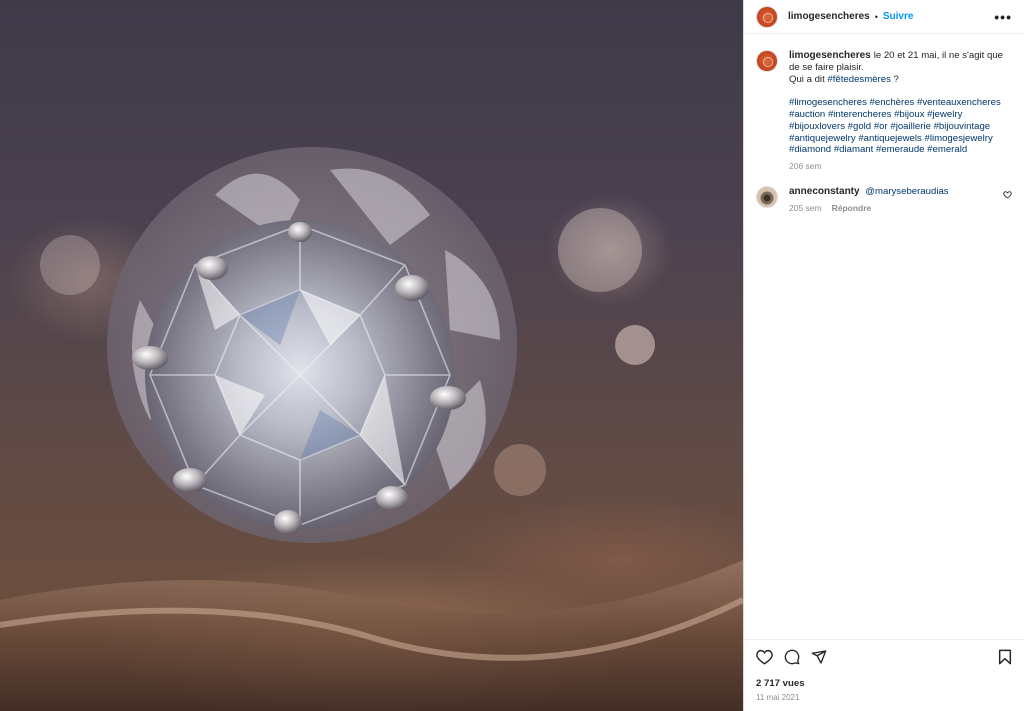 Image resolution: width=1024 pixels, height=711 pixels. Describe the element at coordinates (859, 126) in the screenshot. I see `hashtag-link: #gold` at that location.